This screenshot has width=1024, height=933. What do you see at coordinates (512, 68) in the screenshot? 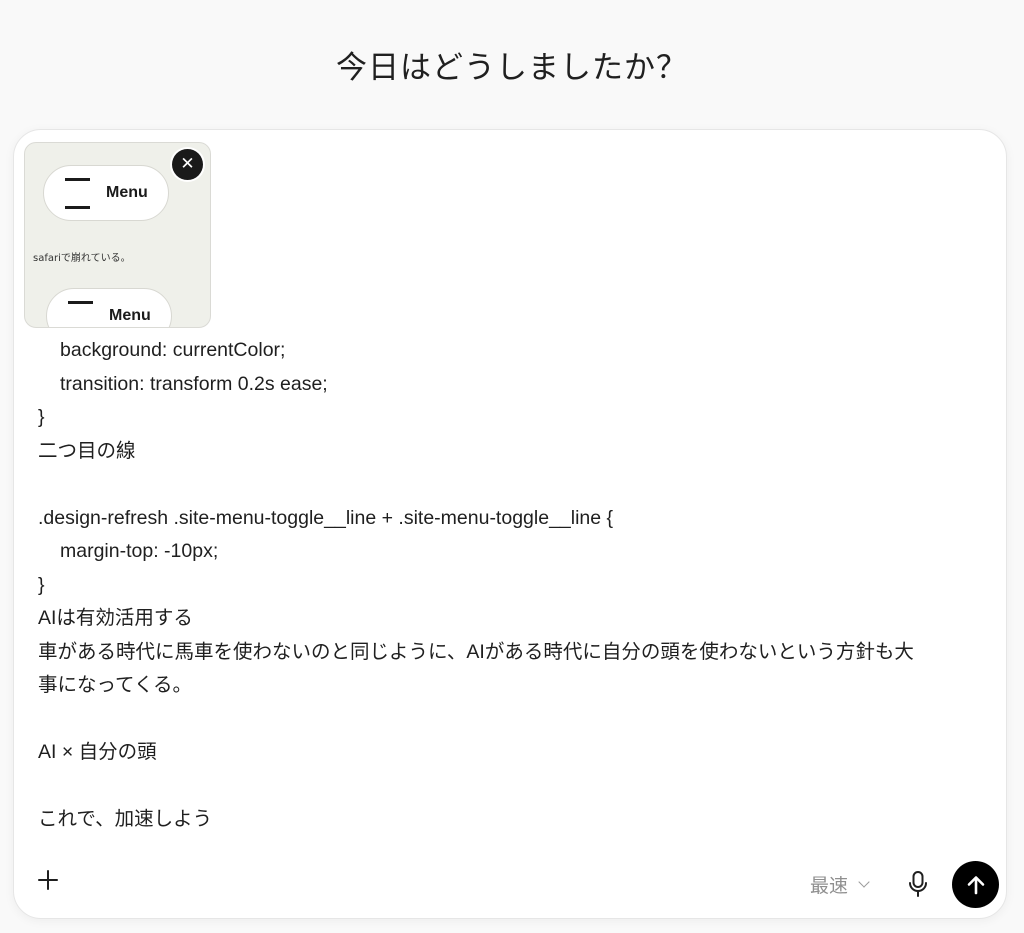
I see `page-title: 今日はどうしましたか？` at bounding box center [512, 68].